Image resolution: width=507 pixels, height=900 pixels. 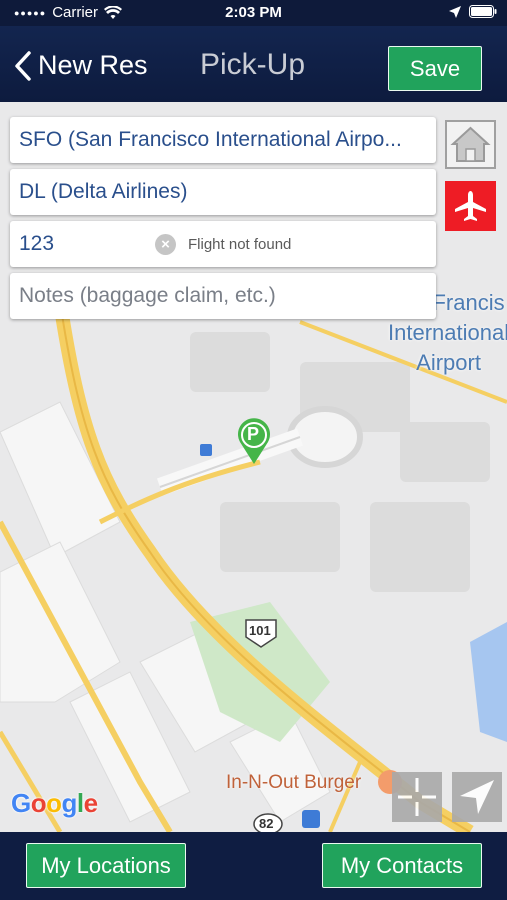 I want to click on flight-number-field: 123 × Flight not found, so click(x=223, y=244).